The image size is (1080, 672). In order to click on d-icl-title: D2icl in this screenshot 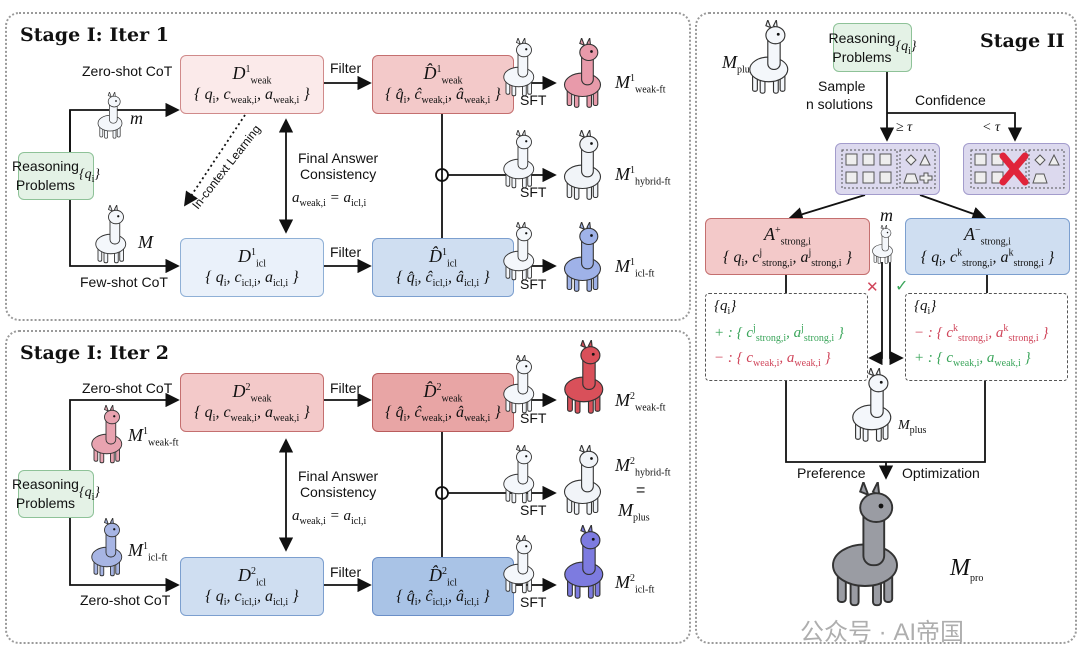, I will do `click(252, 577)`.